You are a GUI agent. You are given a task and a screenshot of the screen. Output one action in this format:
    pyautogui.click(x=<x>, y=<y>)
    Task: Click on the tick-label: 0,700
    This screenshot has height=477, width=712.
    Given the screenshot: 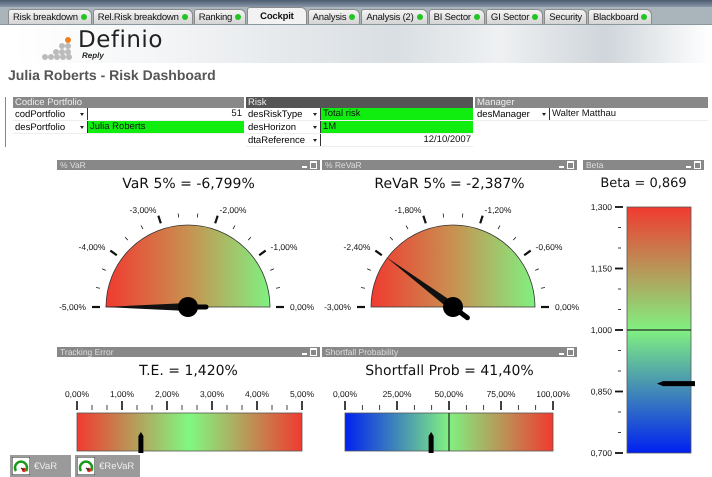 What is the action you would take?
    pyautogui.click(x=601, y=453)
    